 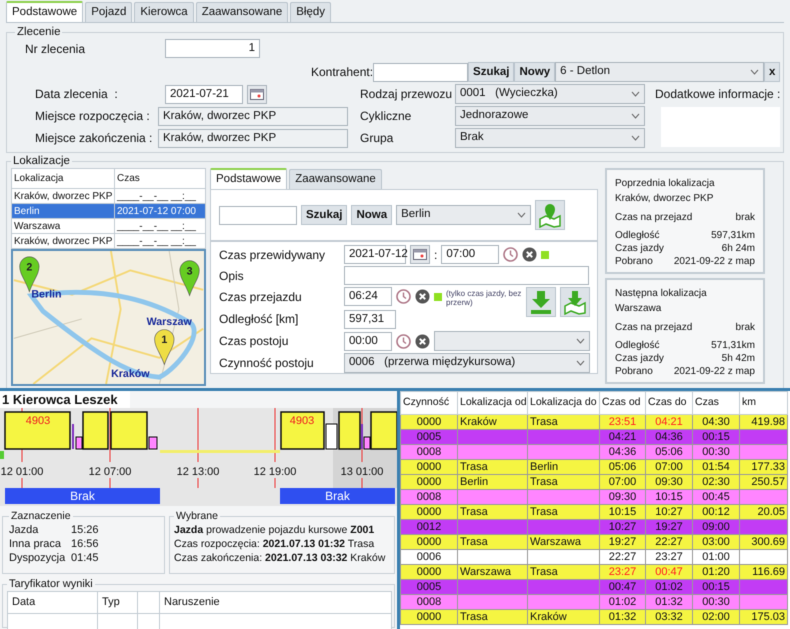 What do you see at coordinates (375, 254) in the screenshot?
I see `date-field: 2021-07-12` at bounding box center [375, 254].